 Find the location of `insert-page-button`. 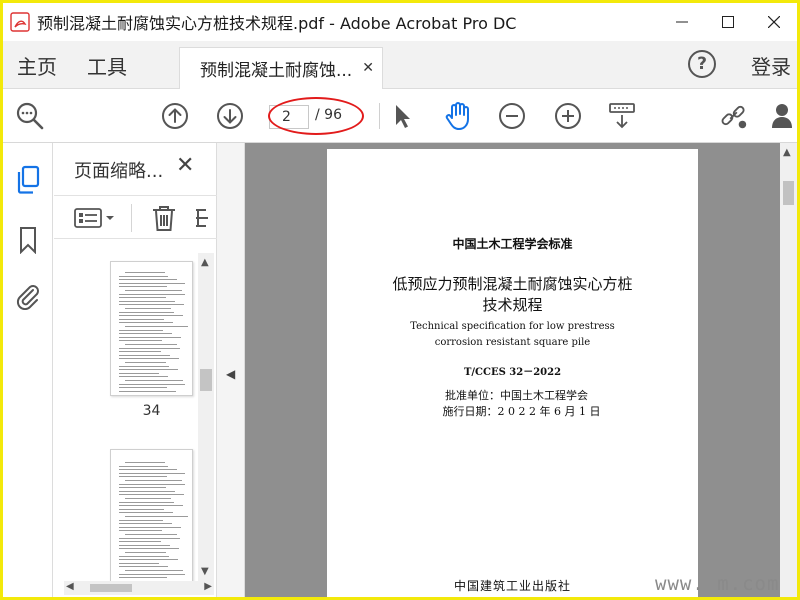

insert-page-button is located at coordinates (204, 218).